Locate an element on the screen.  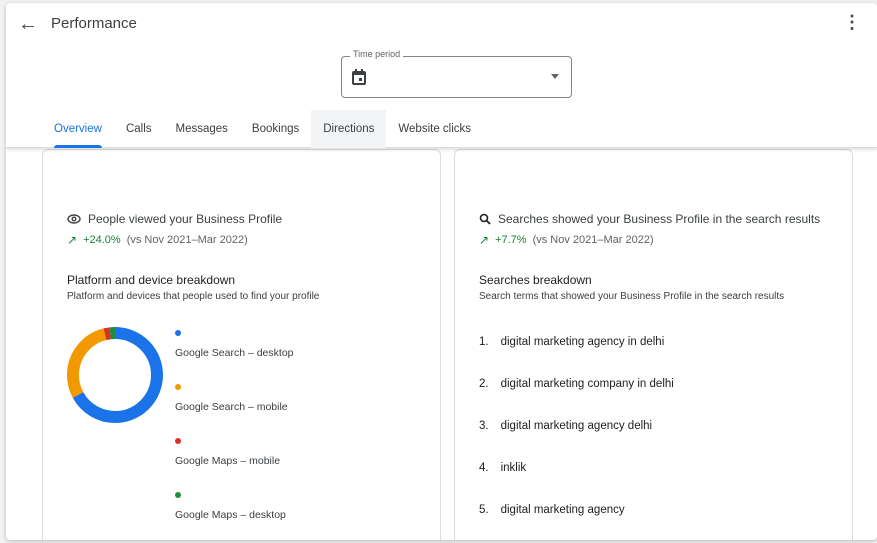
search-icon is located at coordinates (485, 219).